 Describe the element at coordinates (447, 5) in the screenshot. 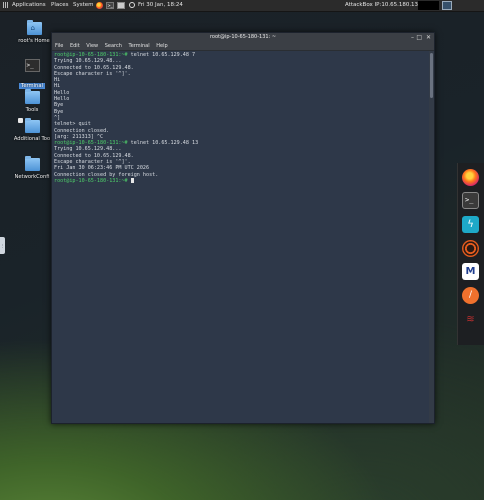

I see `workspace-switcher-icon` at that location.